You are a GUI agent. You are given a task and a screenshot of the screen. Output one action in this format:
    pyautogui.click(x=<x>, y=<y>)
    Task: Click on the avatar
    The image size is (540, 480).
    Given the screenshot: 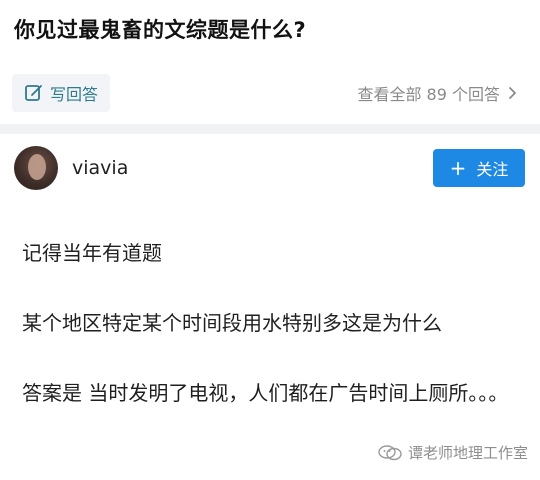 What is the action you would take?
    pyautogui.click(x=36, y=168)
    